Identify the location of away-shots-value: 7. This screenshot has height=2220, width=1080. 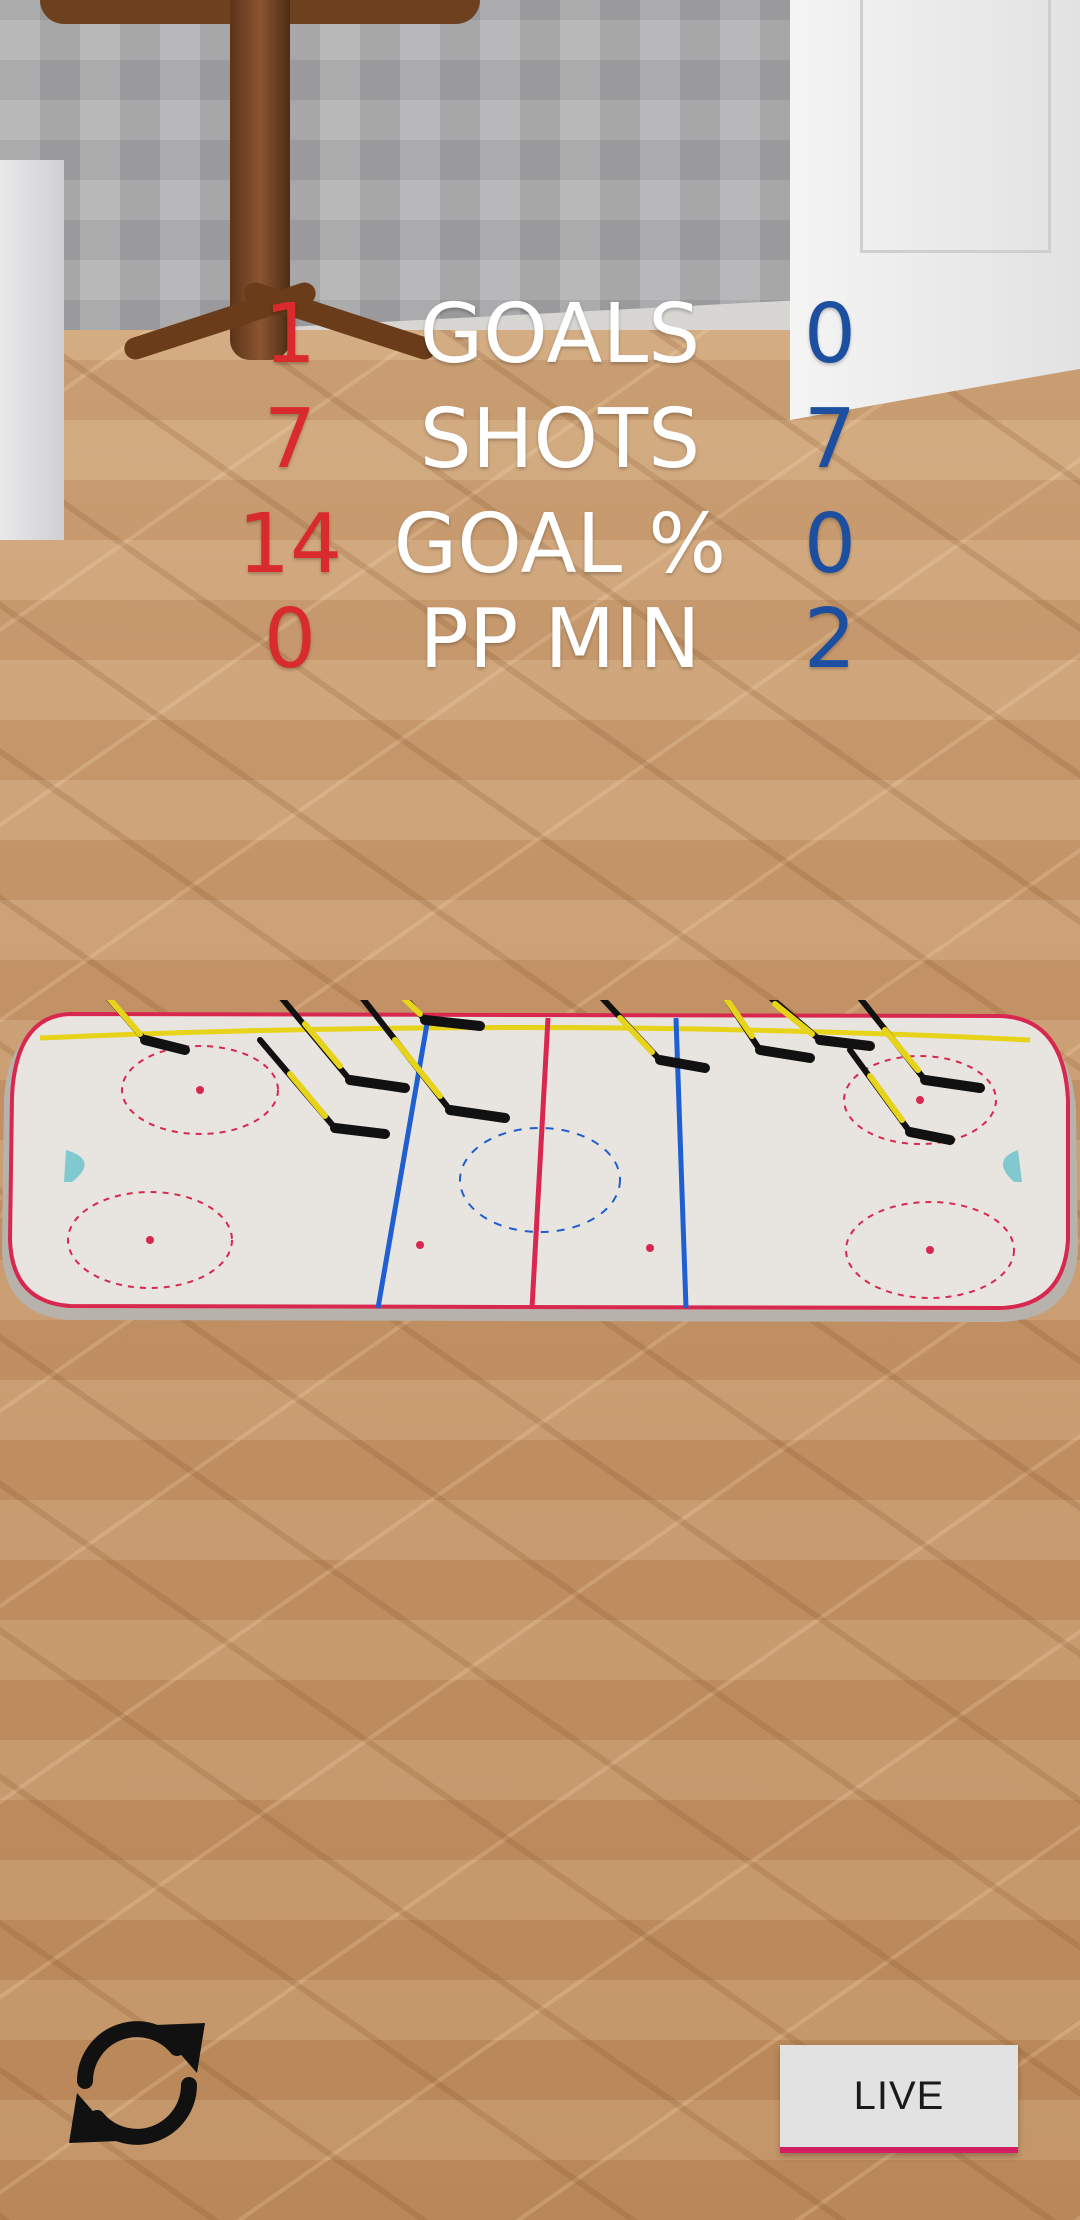
(830, 439).